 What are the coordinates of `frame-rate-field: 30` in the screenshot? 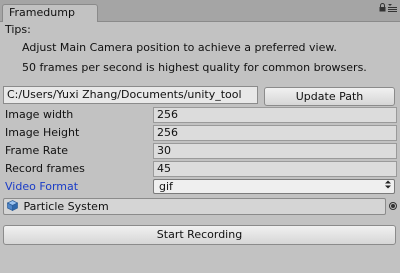 It's located at (275, 151).